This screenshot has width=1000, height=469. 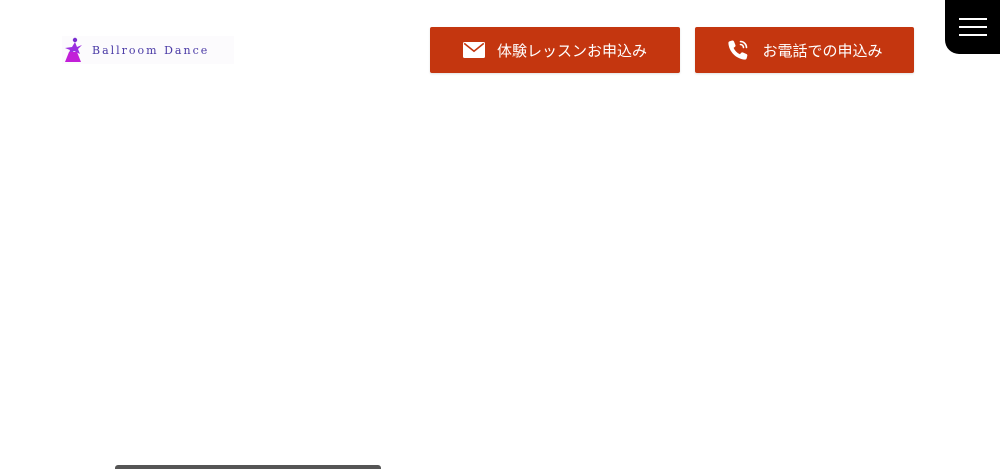 What do you see at coordinates (73, 49) in the screenshot?
I see `dancer-silhouette-icon` at bounding box center [73, 49].